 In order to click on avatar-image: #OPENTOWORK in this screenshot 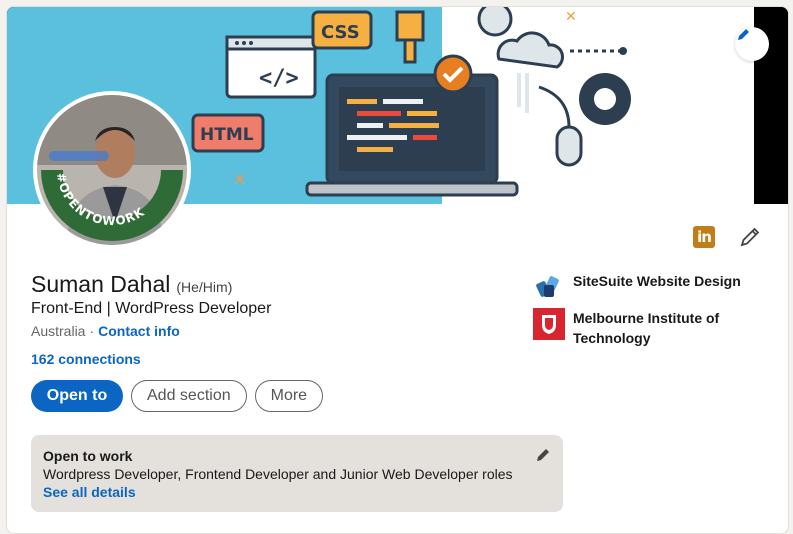, I will do `click(112, 170)`.